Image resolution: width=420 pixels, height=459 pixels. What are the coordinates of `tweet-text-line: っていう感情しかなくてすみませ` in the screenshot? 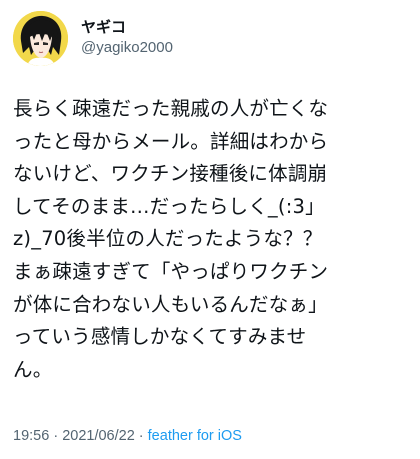 It's located at (160, 337).